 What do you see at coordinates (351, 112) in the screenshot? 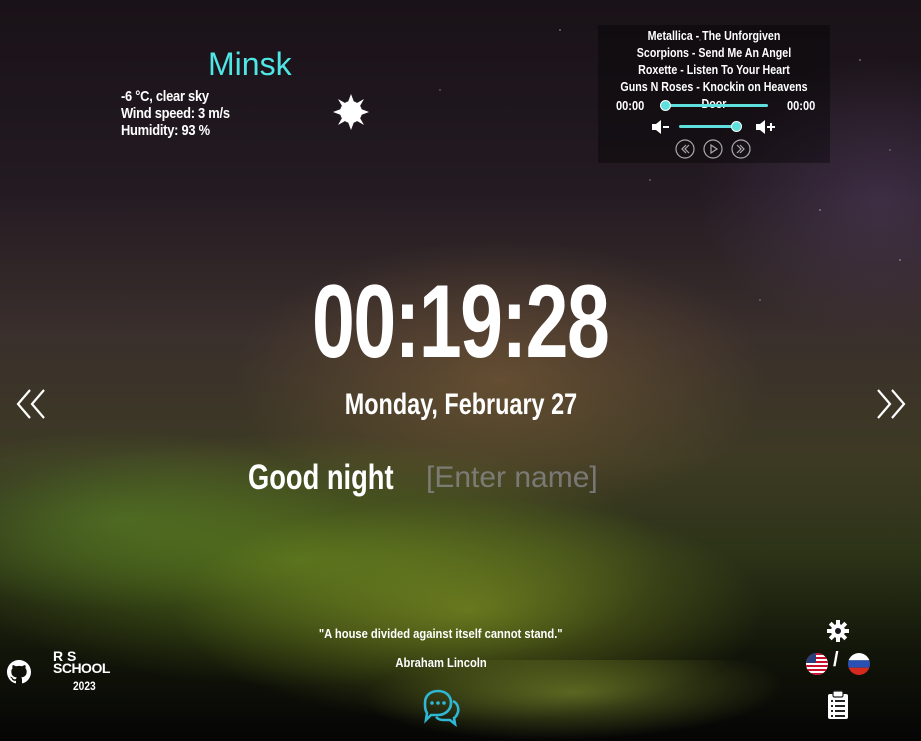
I see `clear-night-icon` at bounding box center [351, 112].